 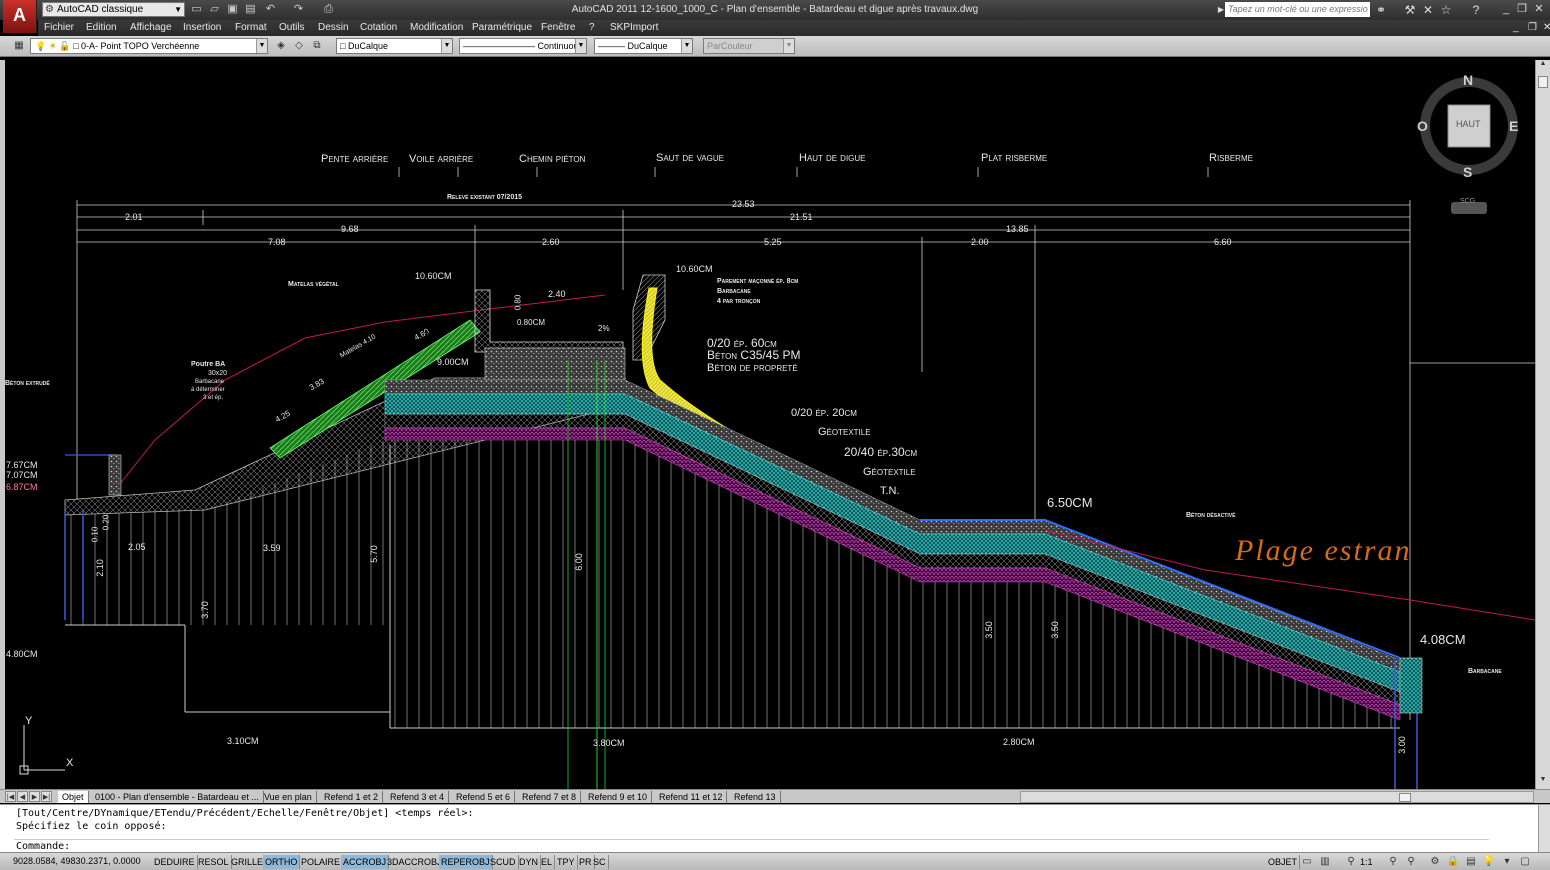 What do you see at coordinates (34, 796) in the screenshot?
I see `next-tab-icon: ▶` at bounding box center [34, 796].